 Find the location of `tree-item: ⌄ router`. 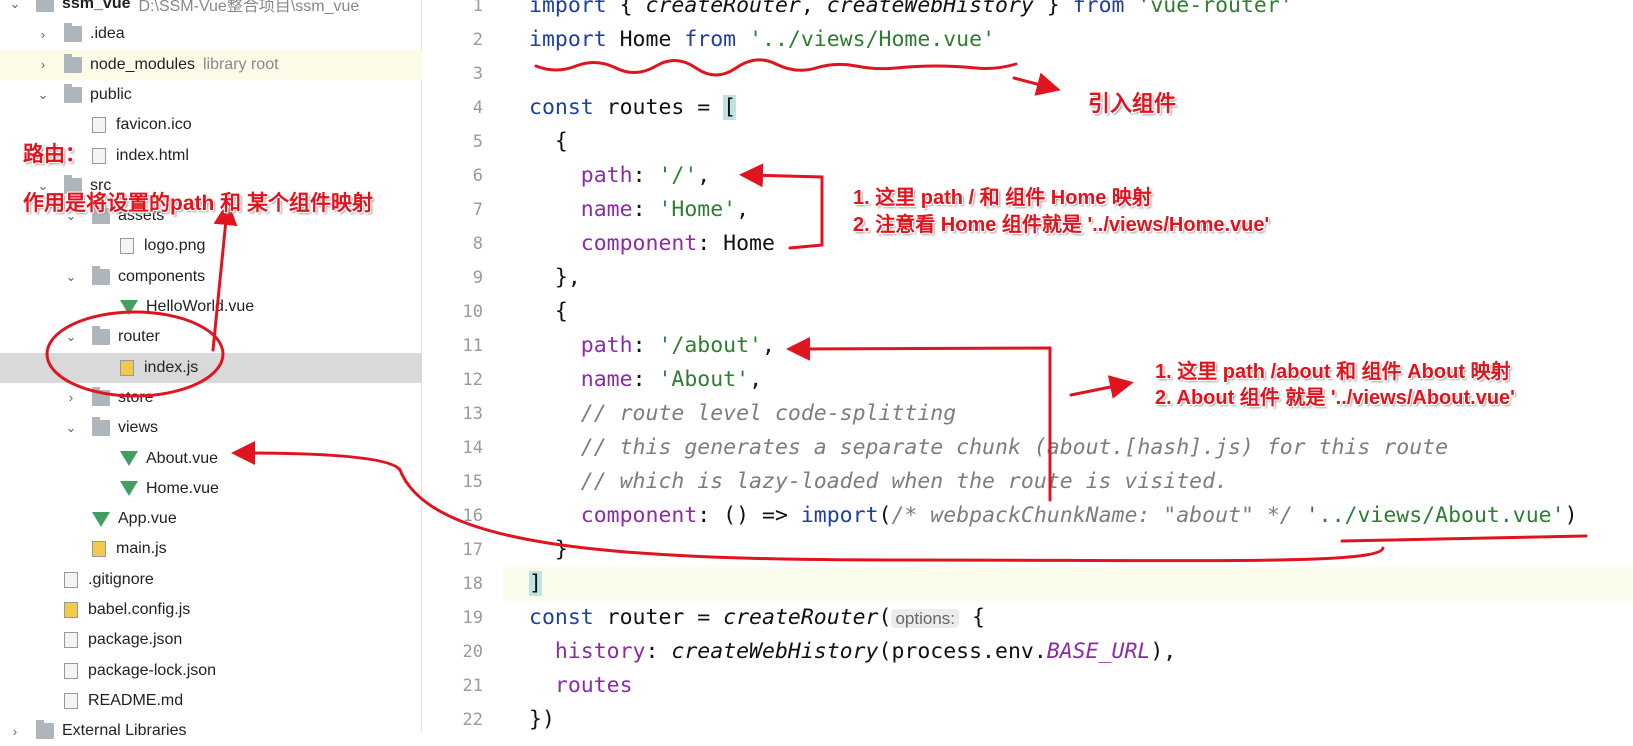

tree-item: ⌄ router is located at coordinates (211, 337).